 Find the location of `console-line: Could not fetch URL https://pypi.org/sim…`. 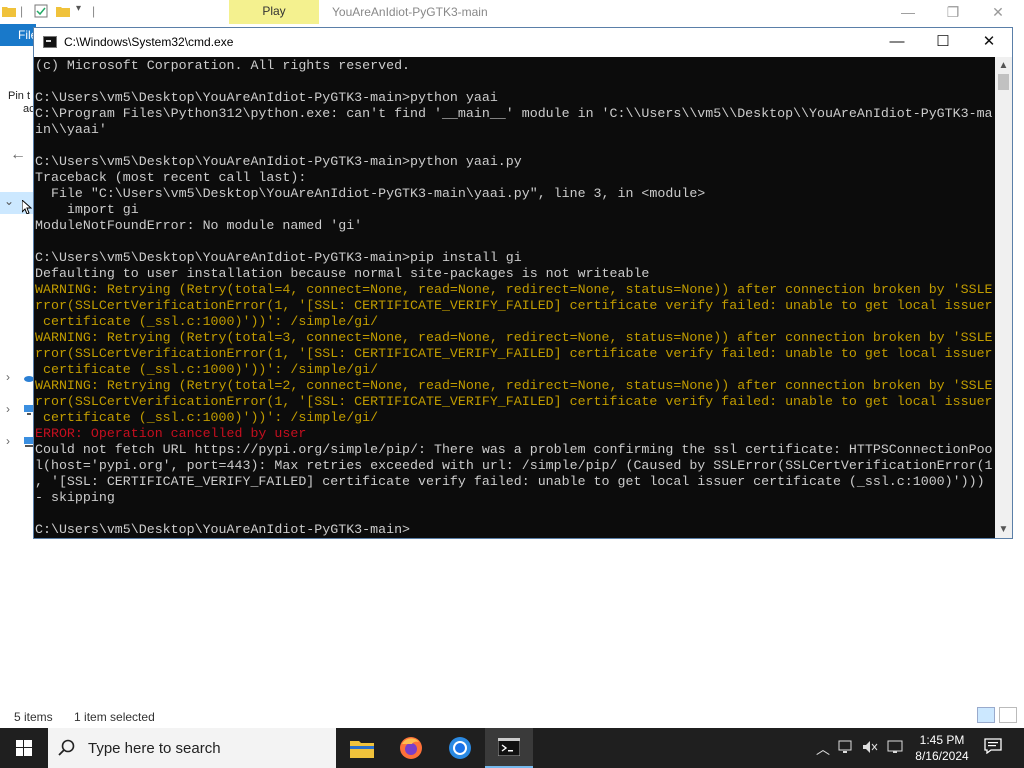

console-line: Could not fetch URL https://pypi.org/sim… is located at coordinates (514, 449).